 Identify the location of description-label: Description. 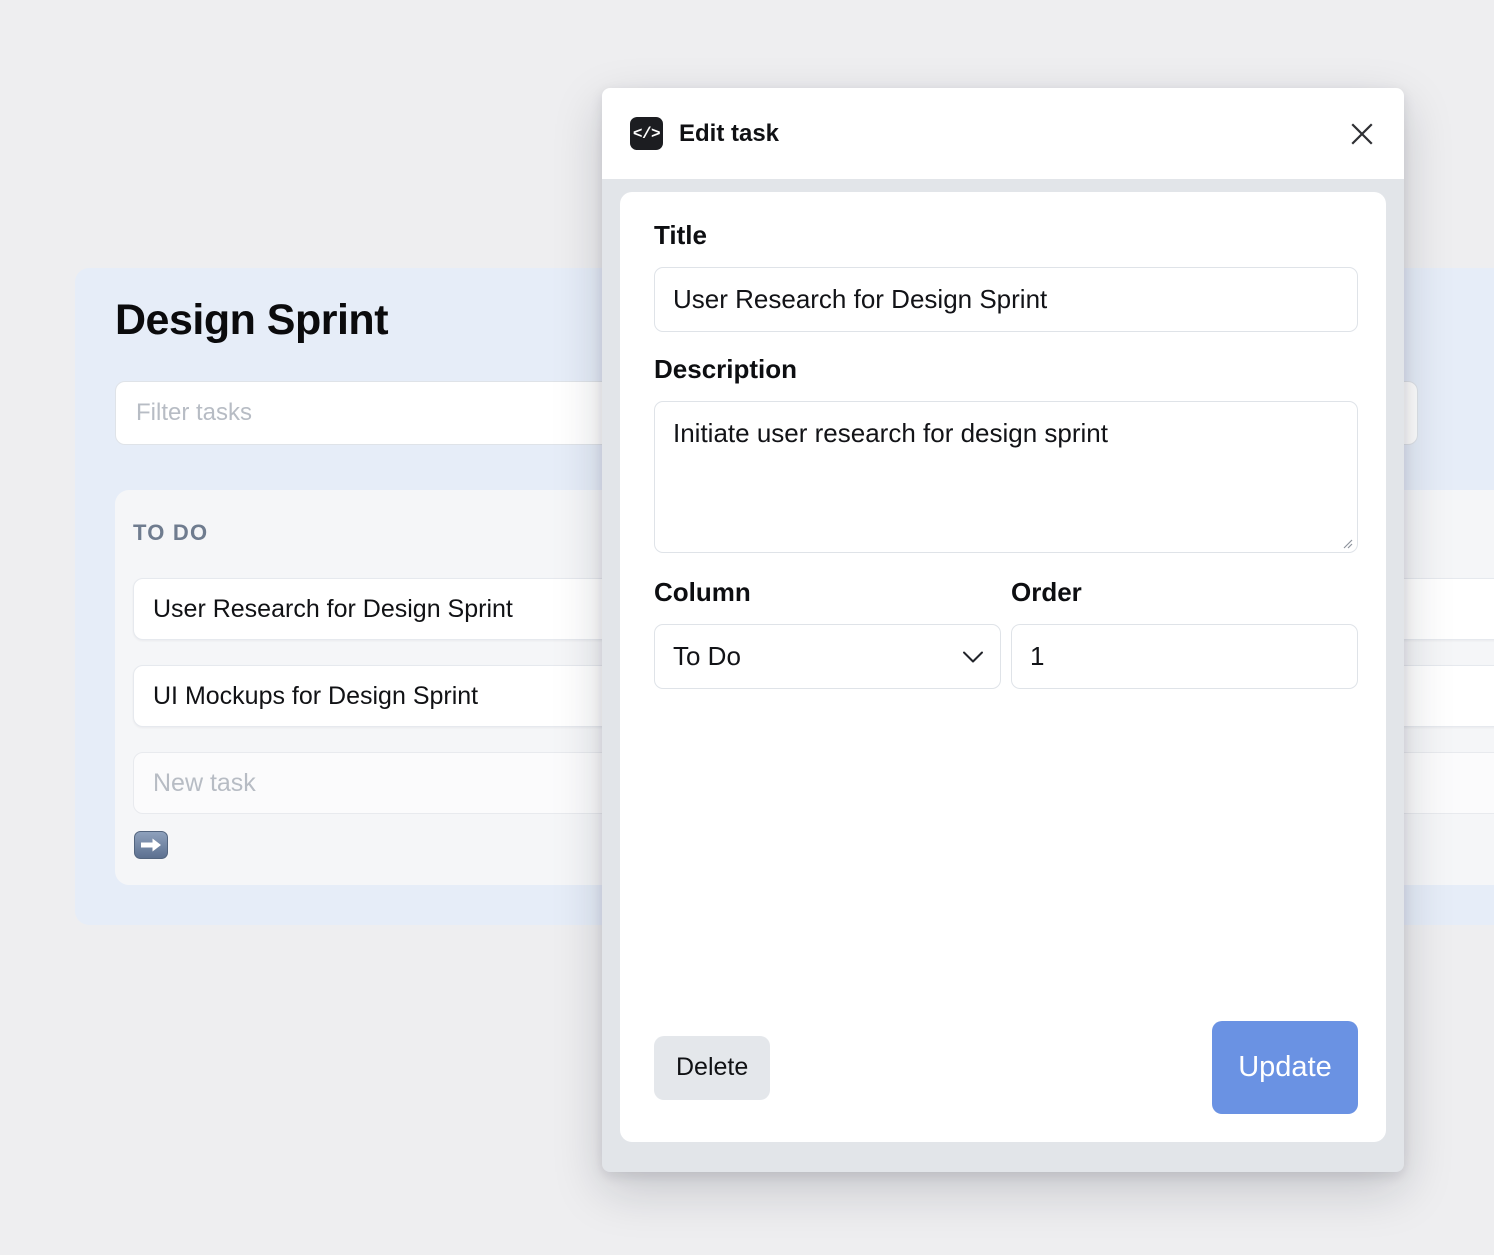
(726, 369).